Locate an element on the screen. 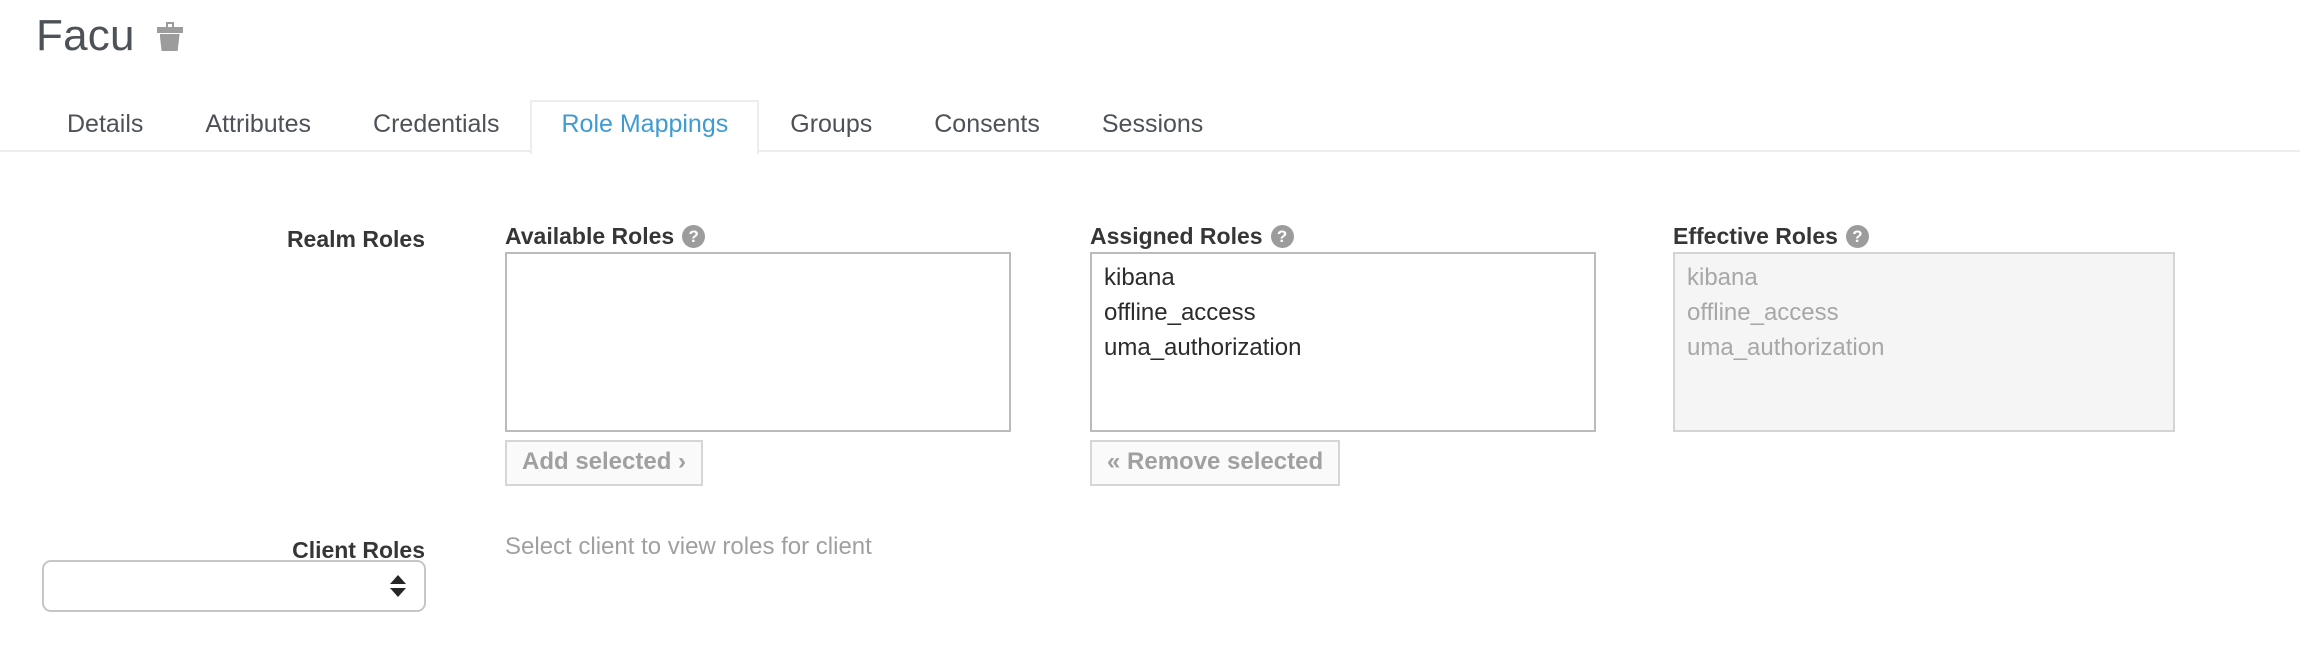 Image resolution: width=2300 pixels, height=654 pixels. available-roles-listbox is located at coordinates (758, 342).